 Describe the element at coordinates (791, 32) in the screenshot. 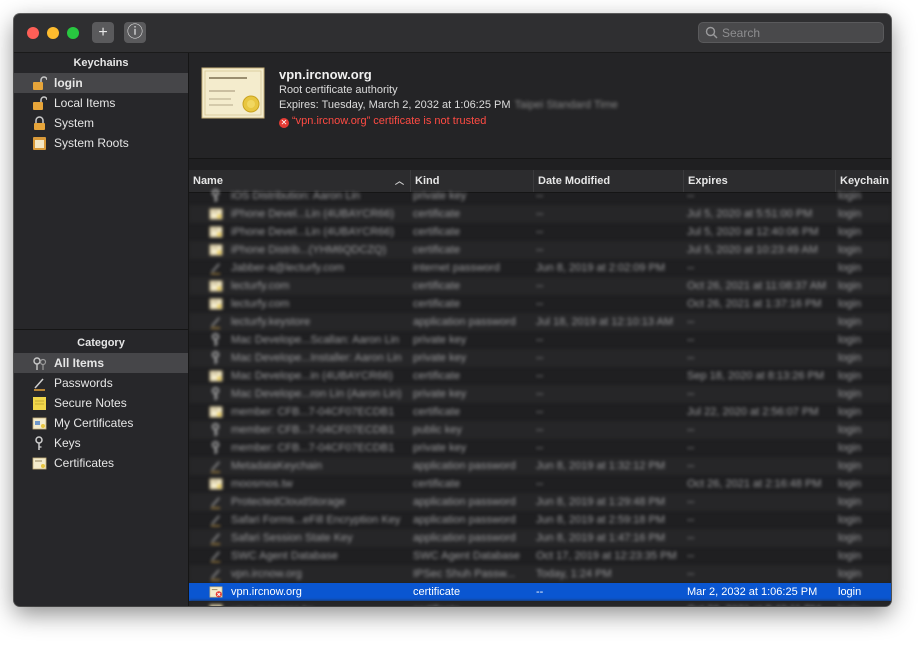

I see `search-field: Search` at that location.